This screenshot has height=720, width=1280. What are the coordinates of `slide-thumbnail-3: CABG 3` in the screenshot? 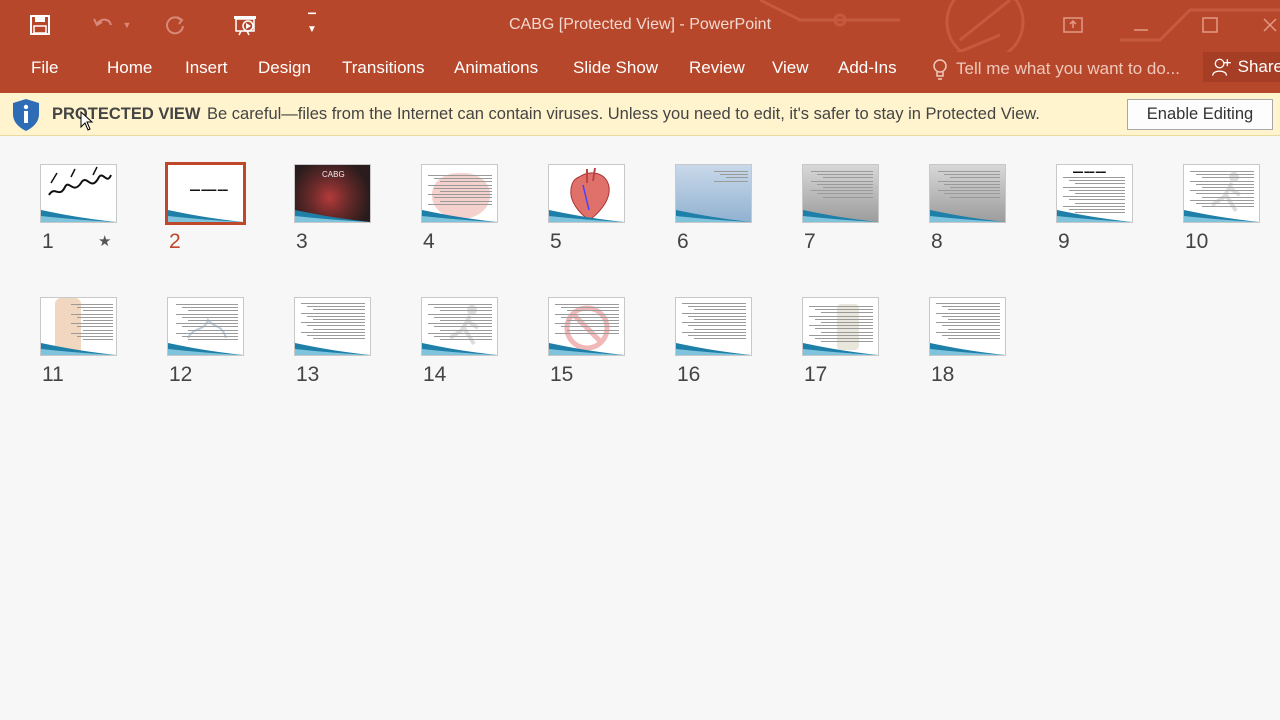 It's located at (354, 214).